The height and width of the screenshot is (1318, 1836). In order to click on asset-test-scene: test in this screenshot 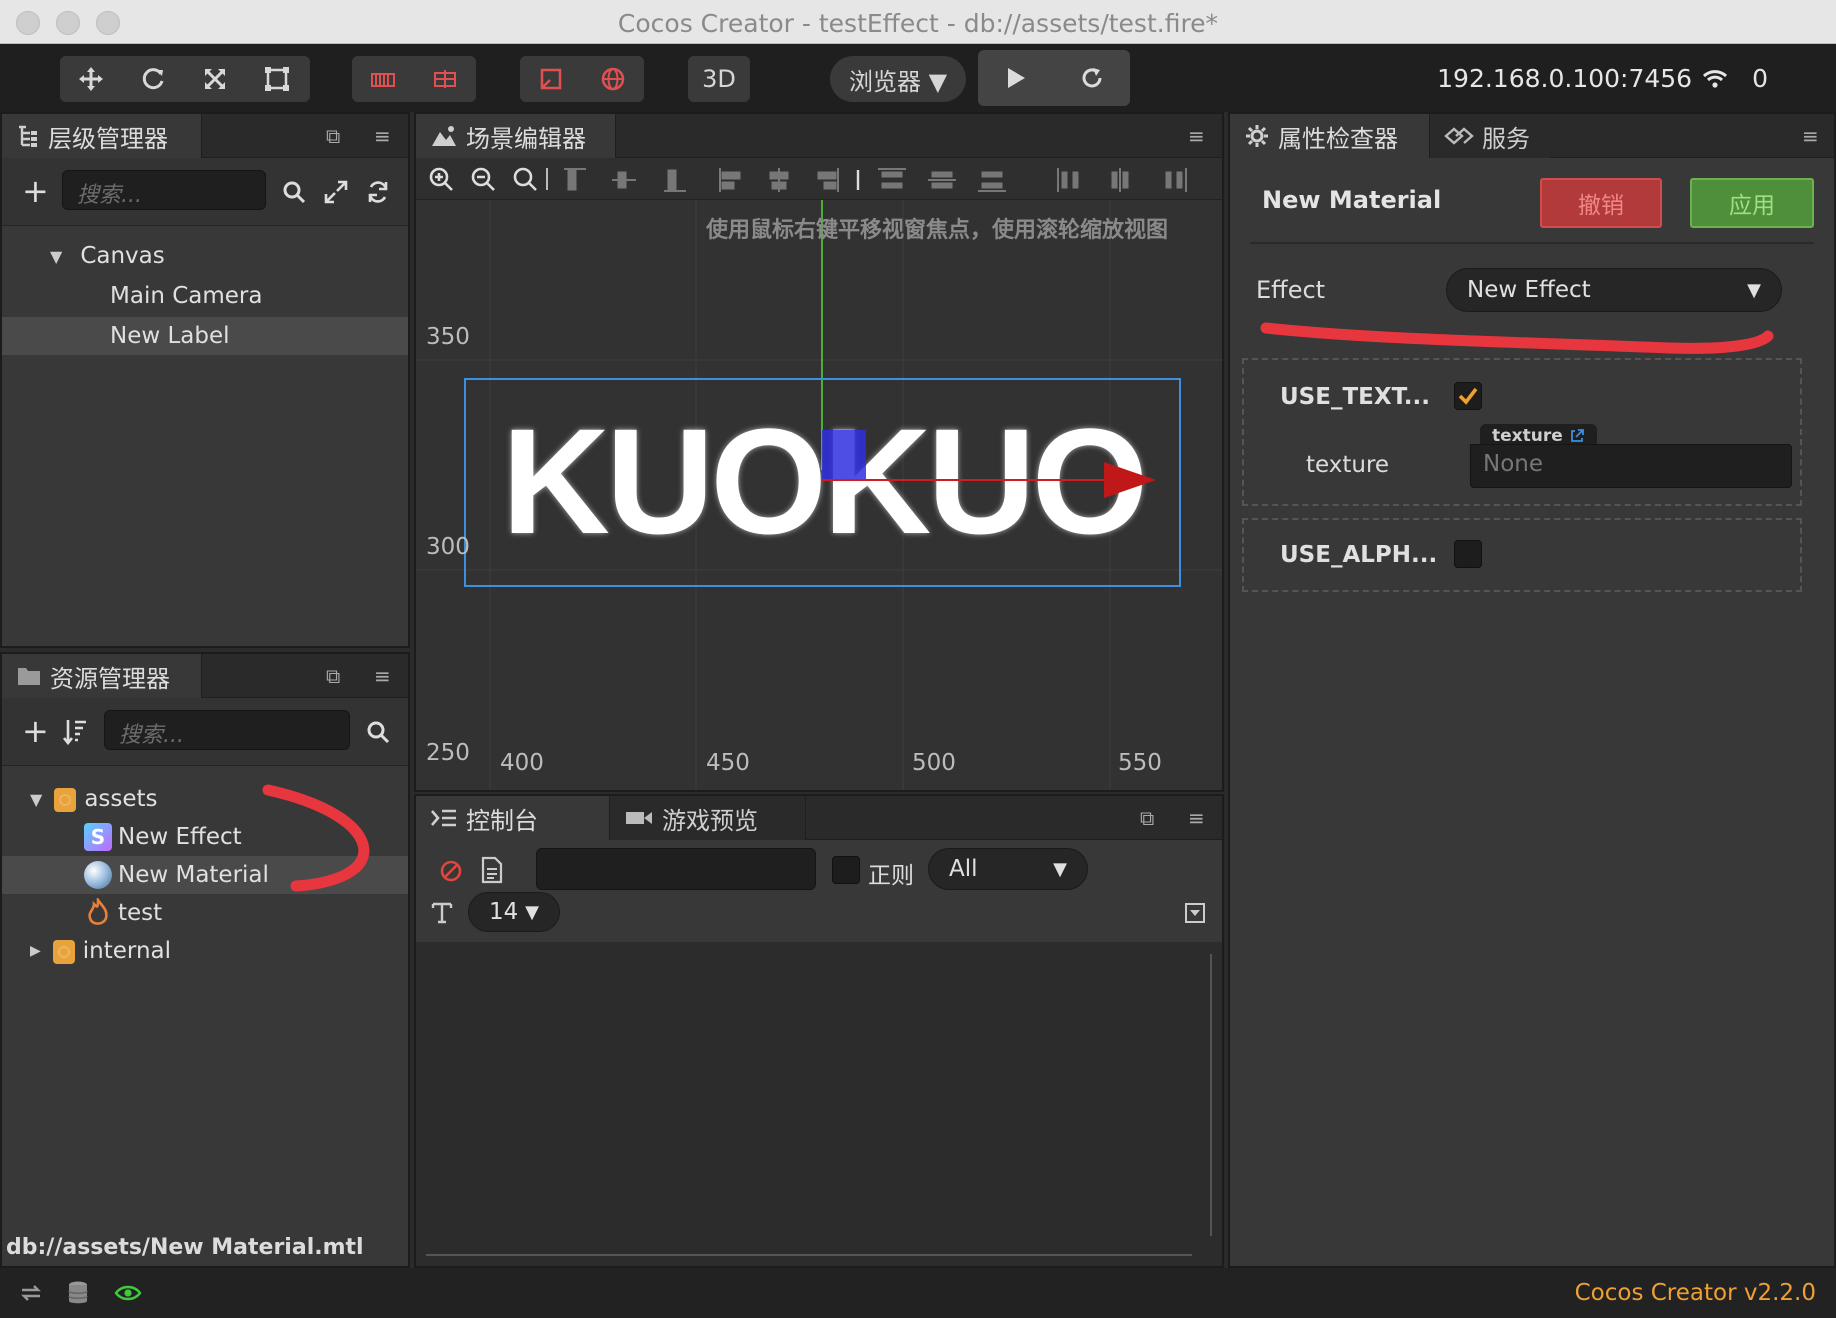, I will do `click(205, 913)`.